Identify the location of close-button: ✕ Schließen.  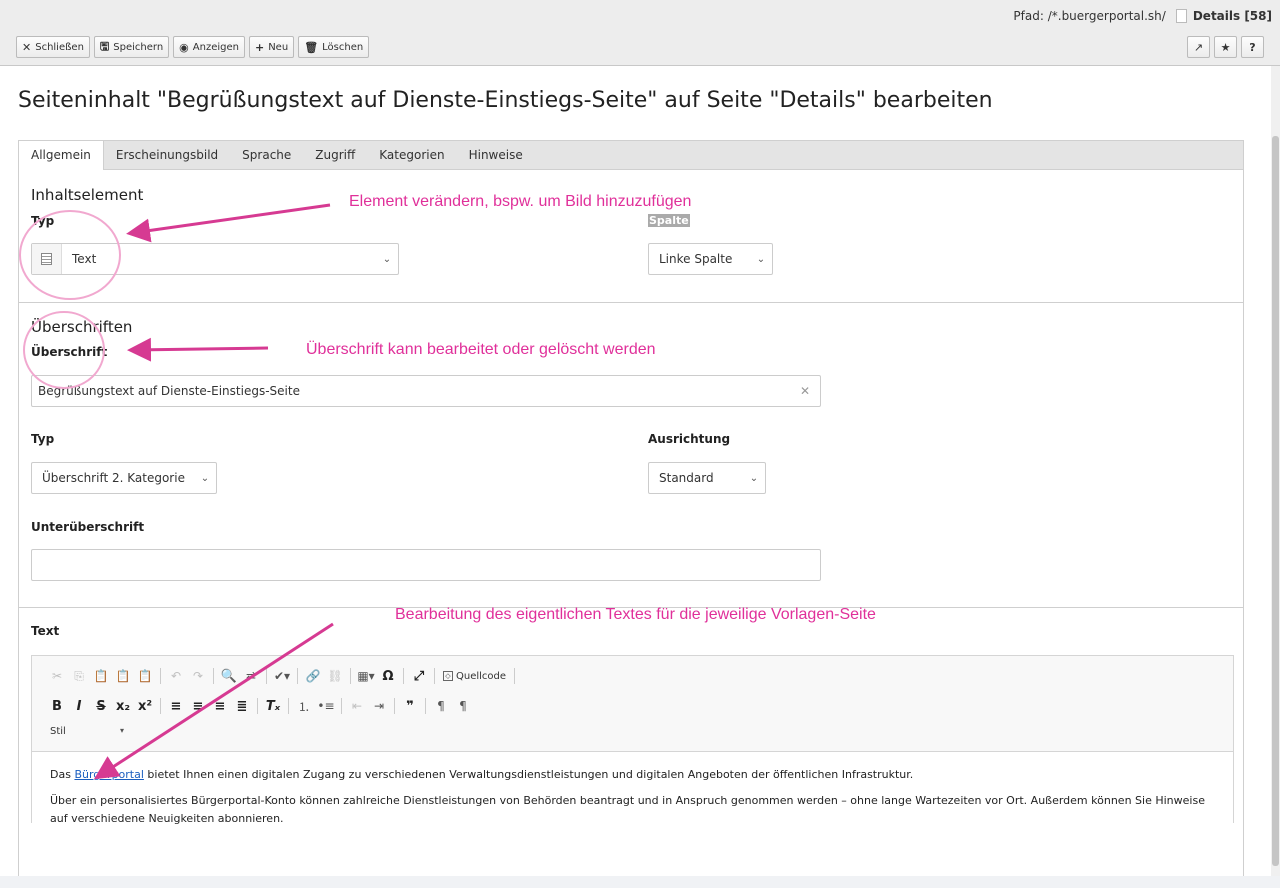
(53, 47).